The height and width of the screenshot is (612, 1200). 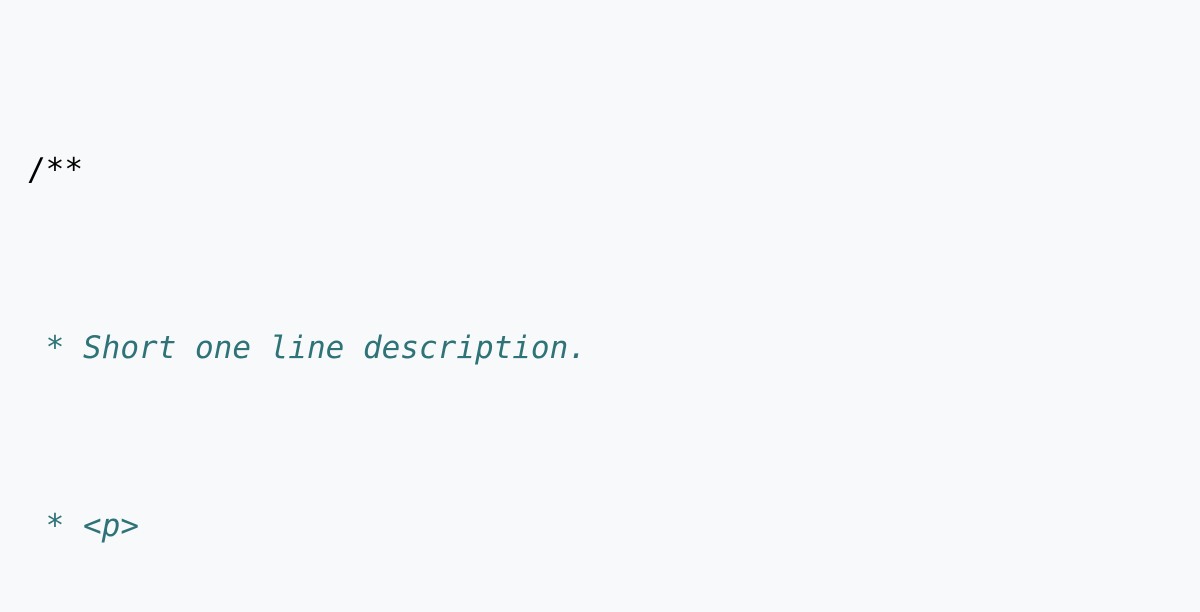 What do you see at coordinates (101, 525) in the screenshot?
I see `javadoc-html-tag: <p>` at bounding box center [101, 525].